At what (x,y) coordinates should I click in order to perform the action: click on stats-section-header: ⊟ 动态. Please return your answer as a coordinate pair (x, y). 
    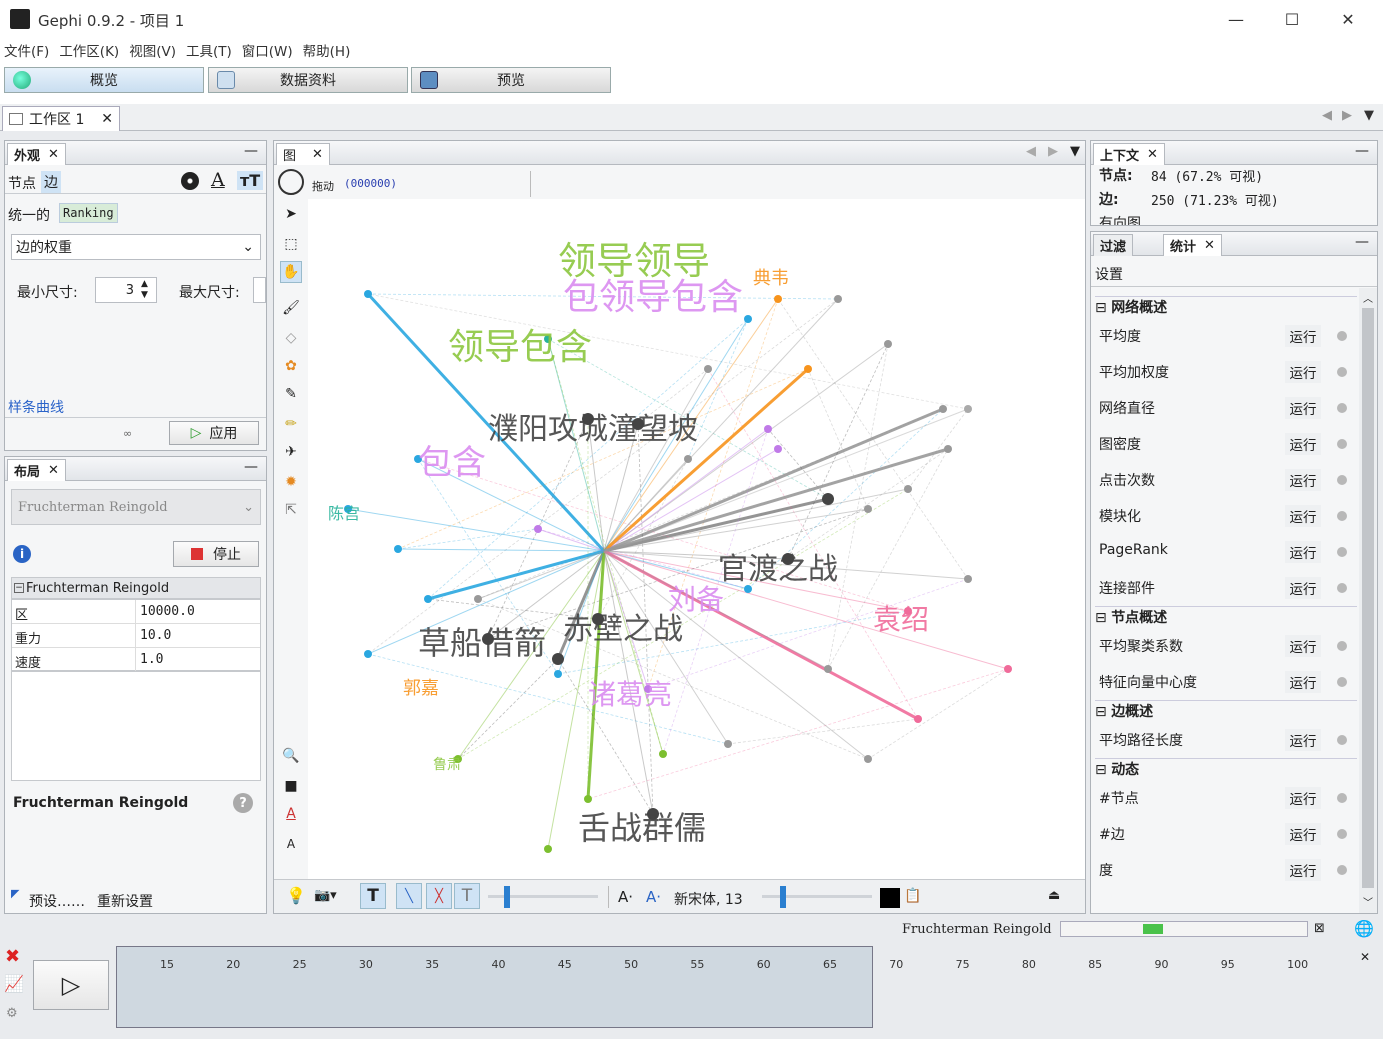
    Looking at the image, I should click on (1226, 769).